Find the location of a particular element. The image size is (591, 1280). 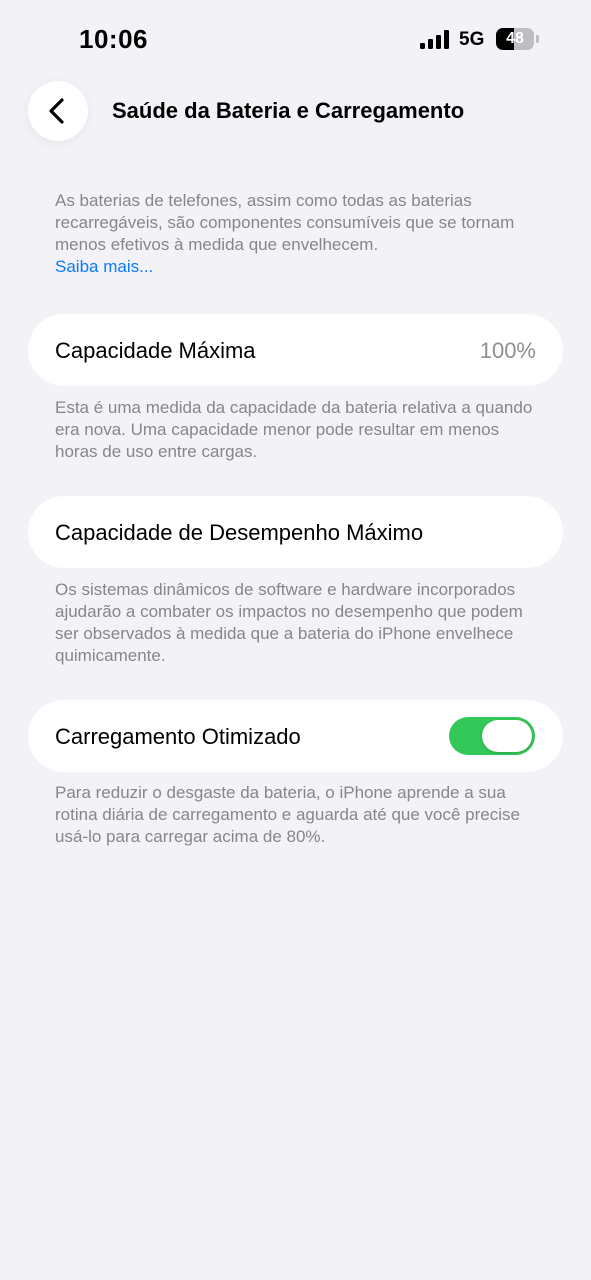

peak-performance-row: Capacidade de Desempenho Máximo is located at coordinates (295, 532).